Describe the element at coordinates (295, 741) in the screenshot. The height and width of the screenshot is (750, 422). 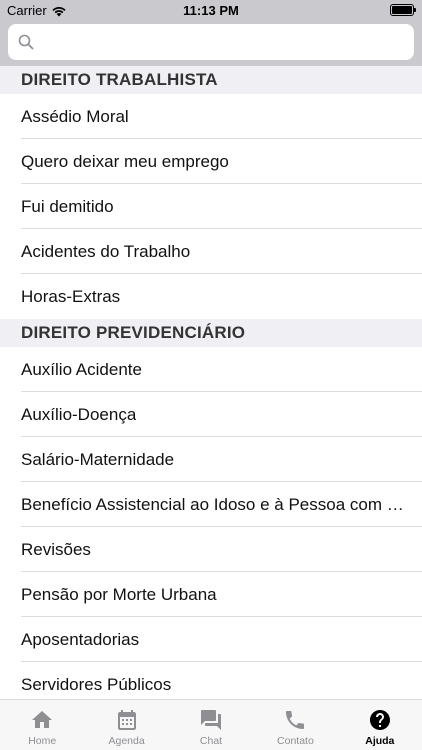
I see `tab-label: Contato` at that location.